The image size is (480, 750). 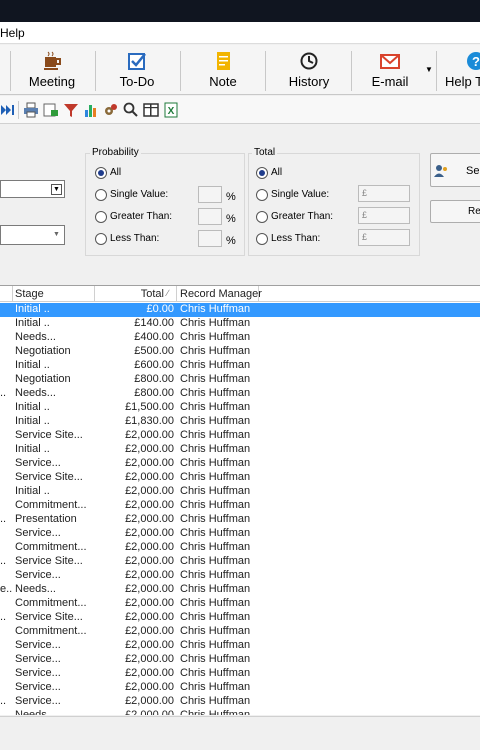 I want to click on column-header-total: Total, so click(x=152, y=294).